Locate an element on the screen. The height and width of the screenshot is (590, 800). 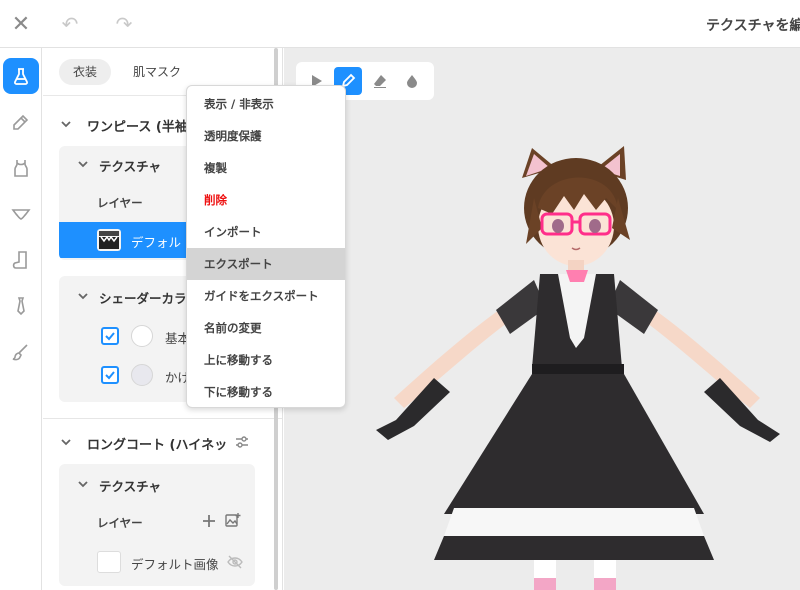
color-swatch-base is located at coordinates (142, 336).